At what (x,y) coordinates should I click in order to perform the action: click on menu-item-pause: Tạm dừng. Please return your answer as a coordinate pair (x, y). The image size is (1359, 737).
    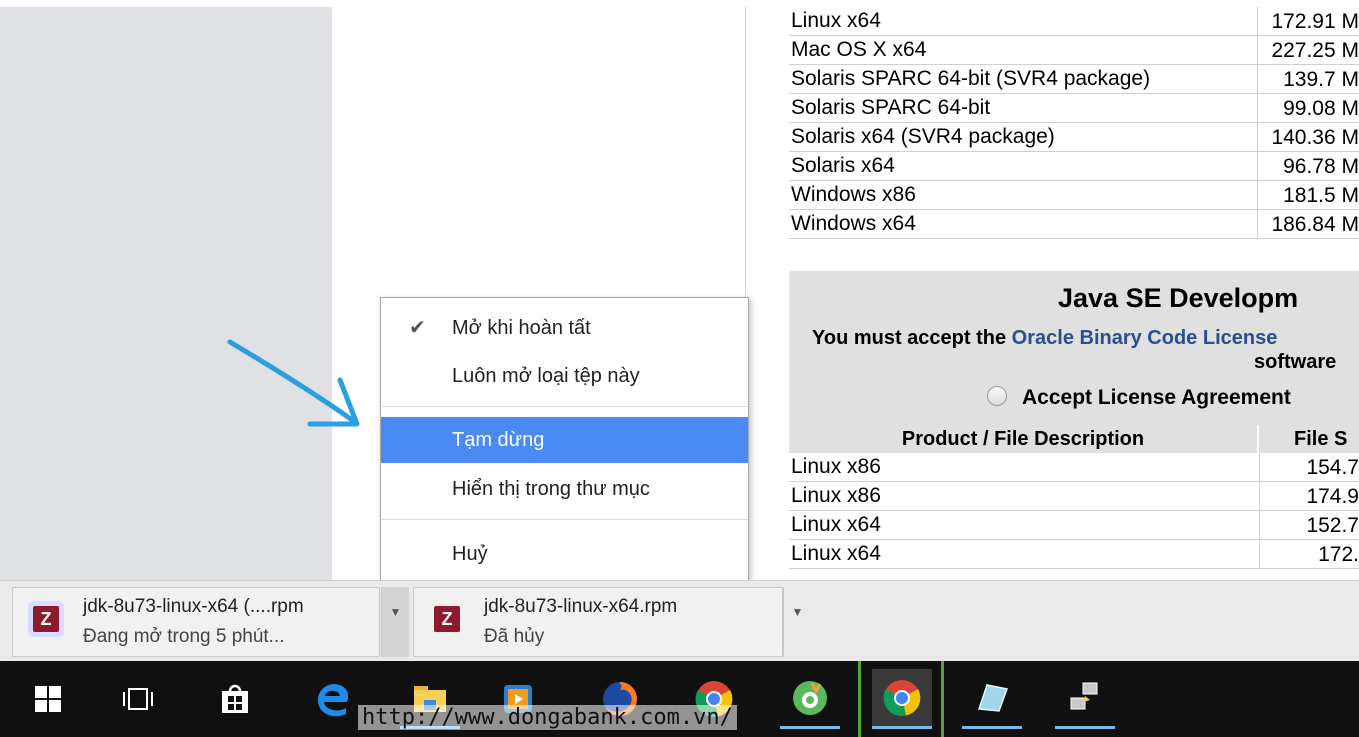
    Looking at the image, I should click on (564, 440).